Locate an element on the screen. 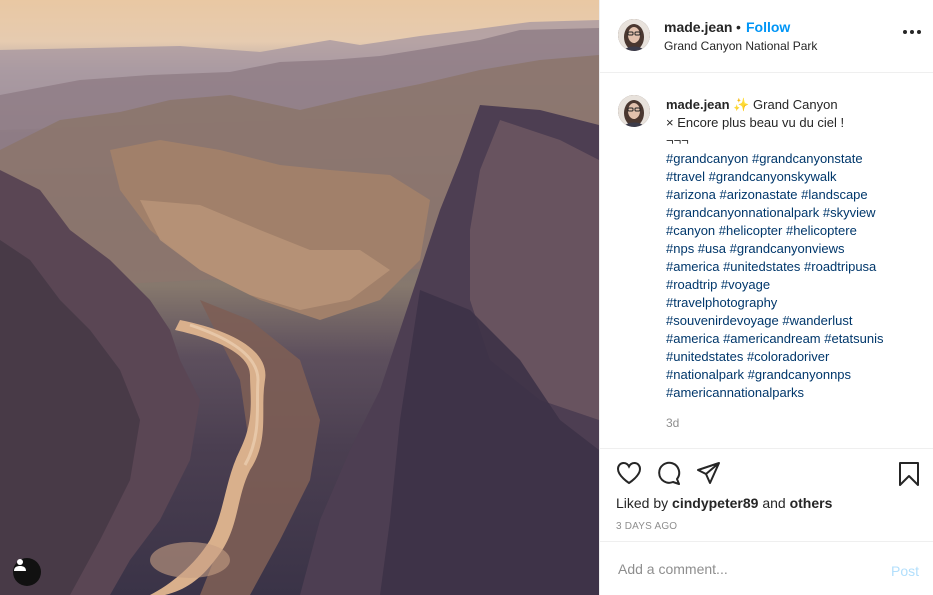  comment-box: Post is located at coordinates (766, 568).